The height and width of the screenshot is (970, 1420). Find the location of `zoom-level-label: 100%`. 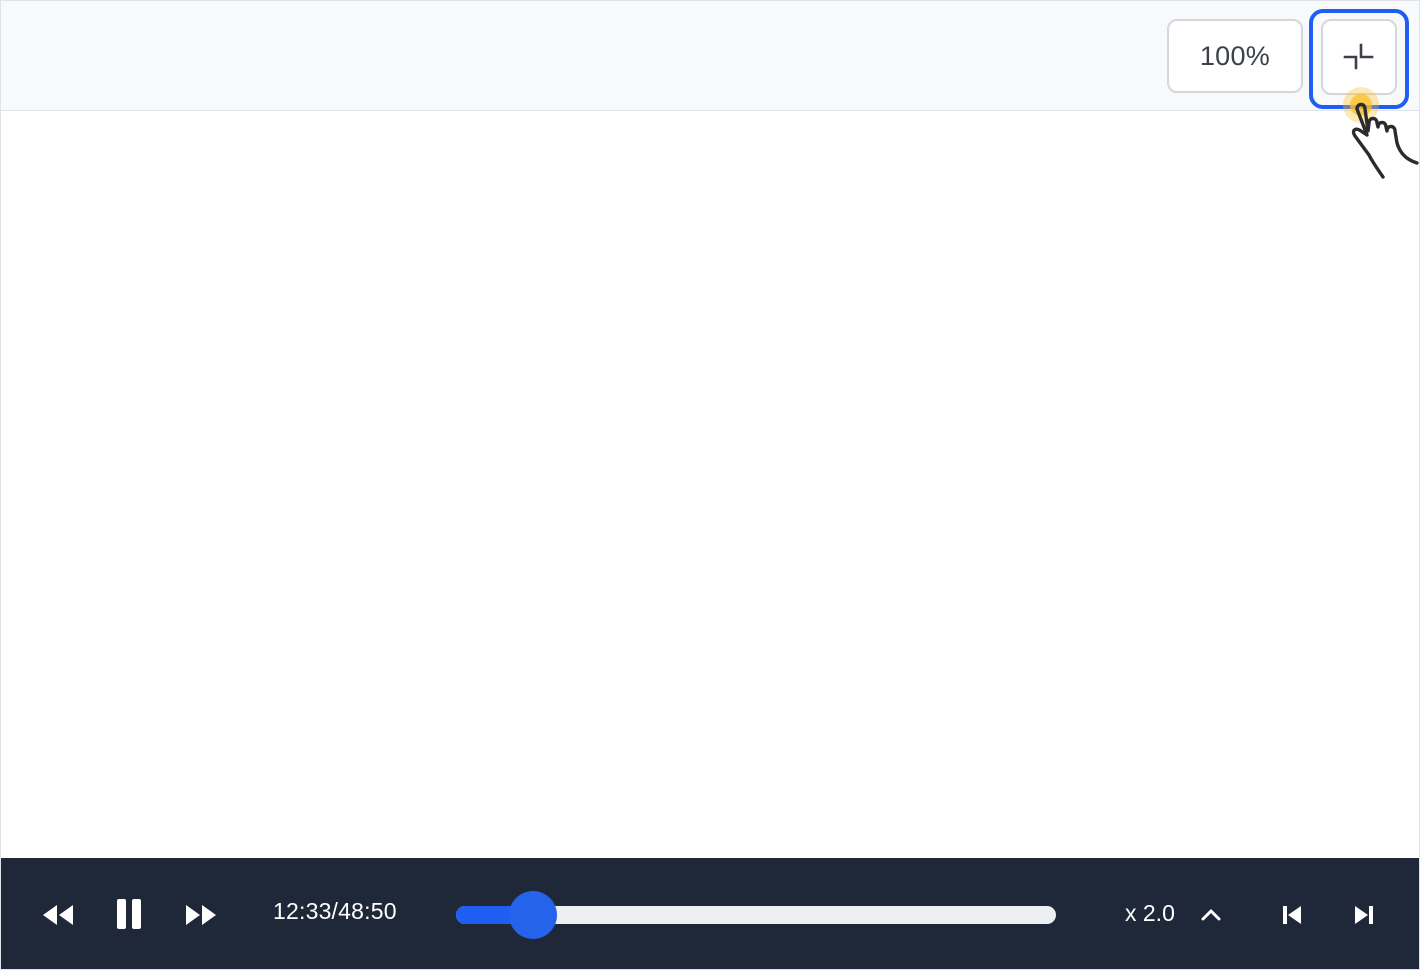

zoom-level-label: 100% is located at coordinates (1235, 55).